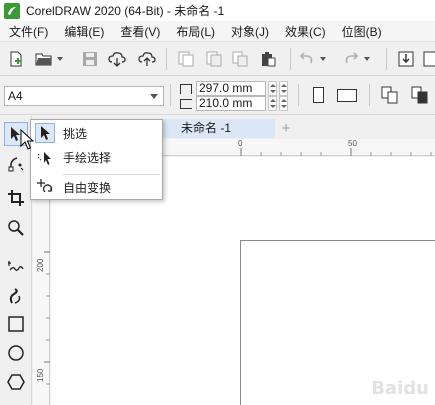 Image resolution: width=435 pixels, height=405 pixels. I want to click on page-height-field: 210.0 mm, so click(231, 103).